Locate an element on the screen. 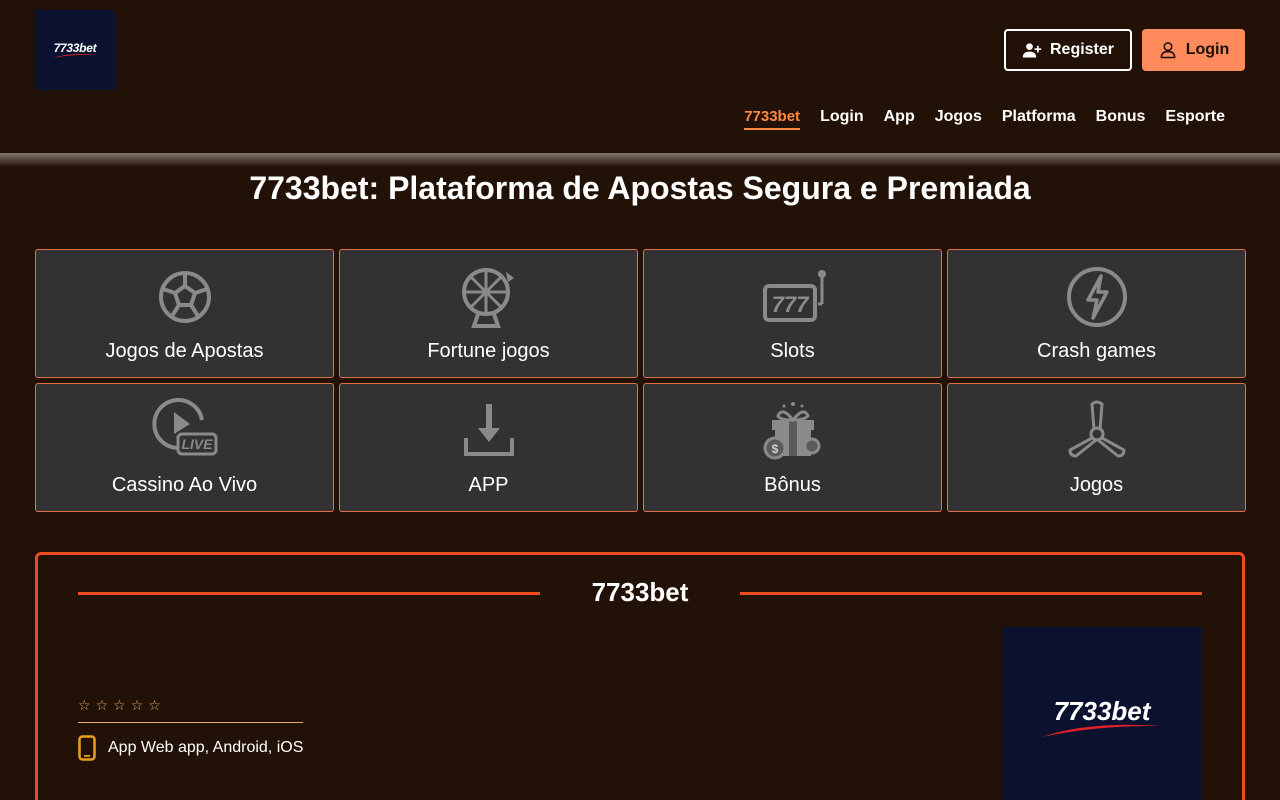 Image resolution: width=1280 pixels, height=800 pixels. nav-item-bonus: Bonus is located at coordinates (1121, 119).